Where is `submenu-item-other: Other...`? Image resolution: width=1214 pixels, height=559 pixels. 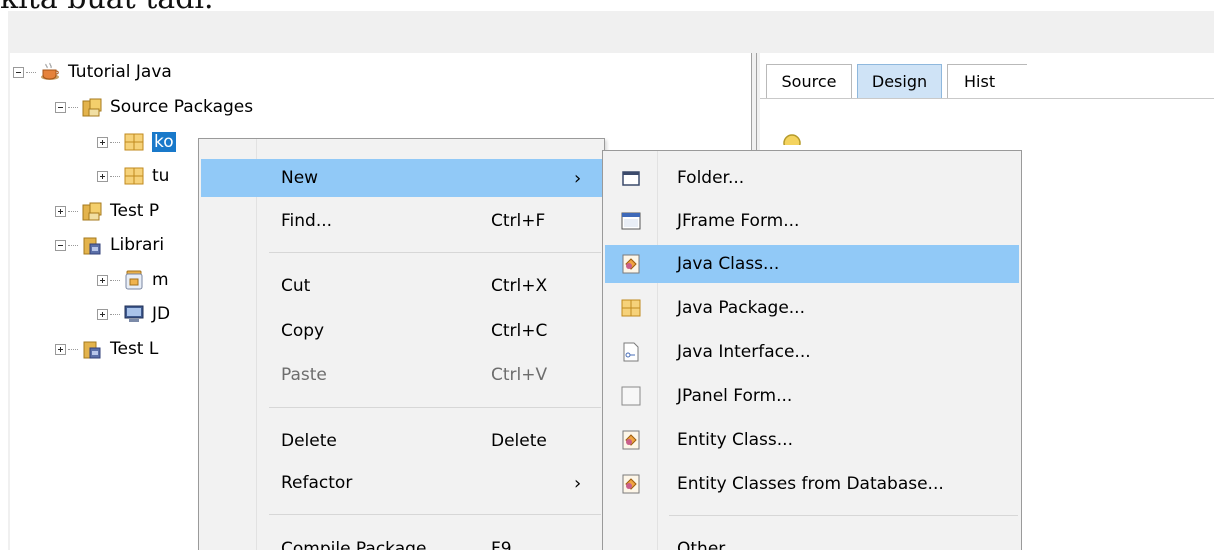 submenu-item-other: Other... is located at coordinates (812, 540).